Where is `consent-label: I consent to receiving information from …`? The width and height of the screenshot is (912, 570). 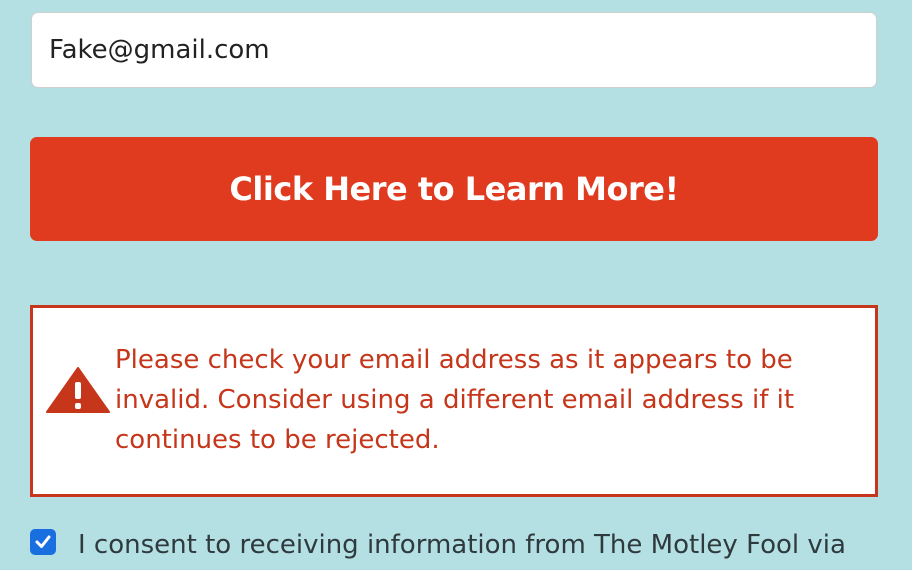
consent-label: I consent to receiving information from … is located at coordinates (462, 545).